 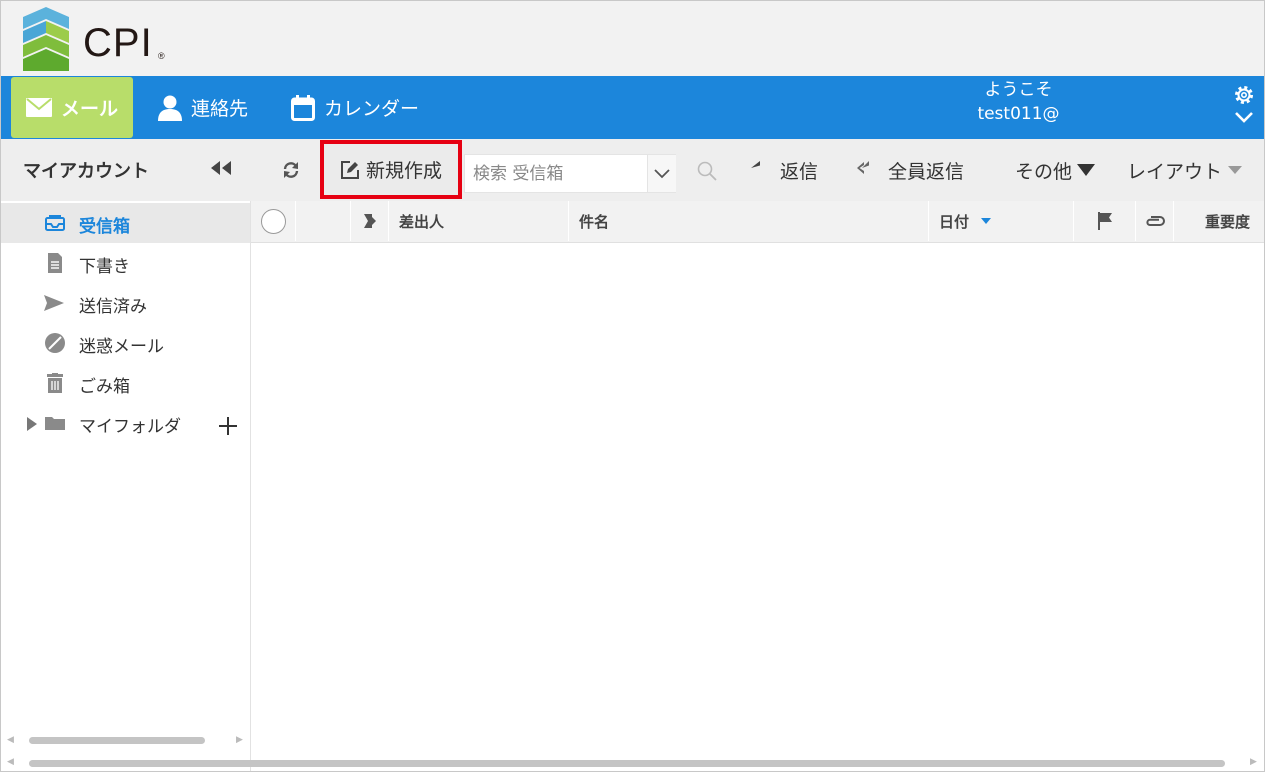 I want to click on select-all-column, so click(x=273, y=221).